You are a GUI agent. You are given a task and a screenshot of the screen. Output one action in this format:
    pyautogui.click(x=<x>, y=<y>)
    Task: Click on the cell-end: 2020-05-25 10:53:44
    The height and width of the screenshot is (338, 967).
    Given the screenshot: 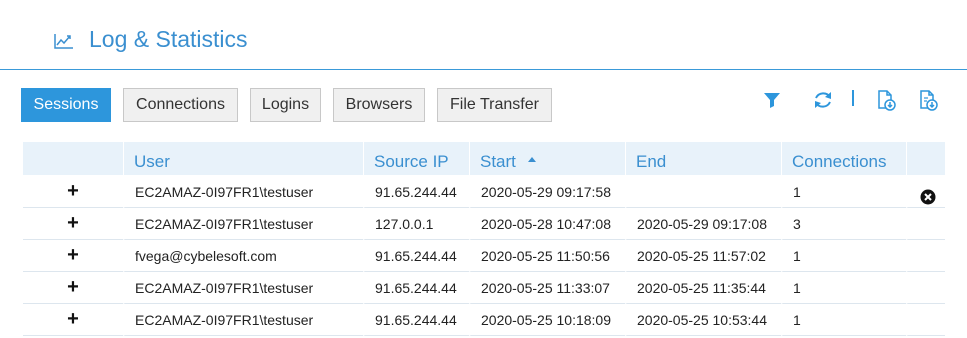 What is the action you would take?
    pyautogui.click(x=703, y=320)
    